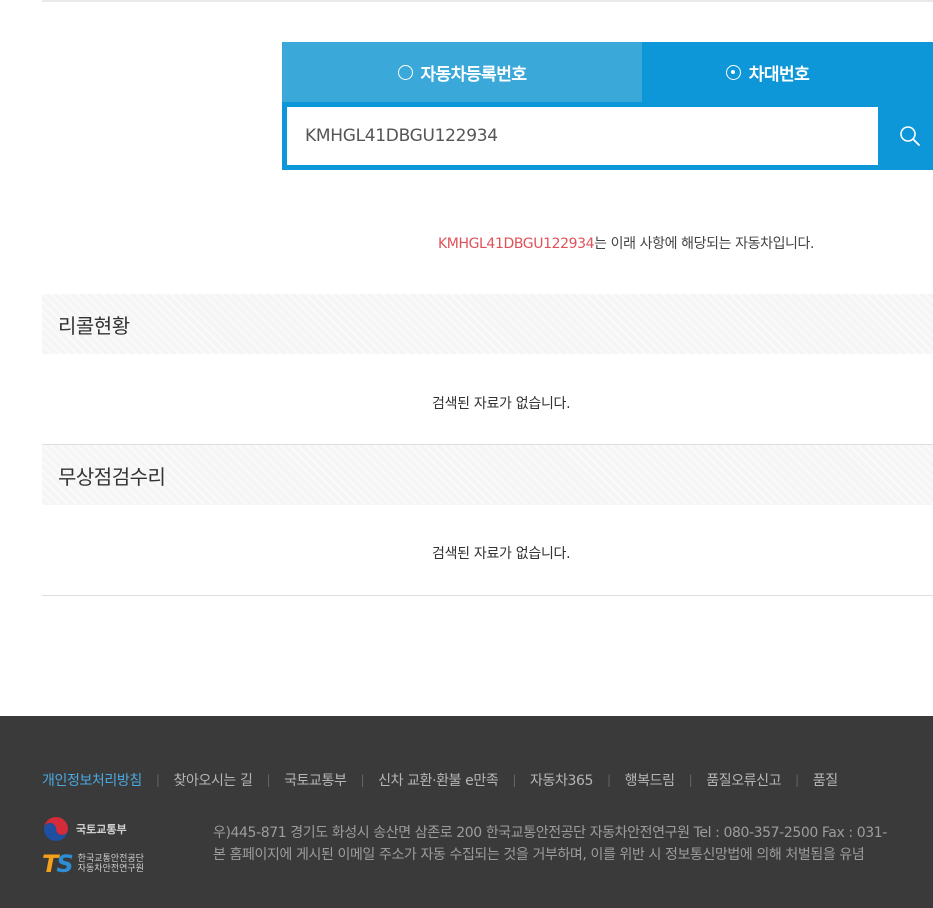 This screenshot has height=908, width=933. What do you see at coordinates (779, 74) in the screenshot?
I see `tab-vin-label: 차대번호` at bounding box center [779, 74].